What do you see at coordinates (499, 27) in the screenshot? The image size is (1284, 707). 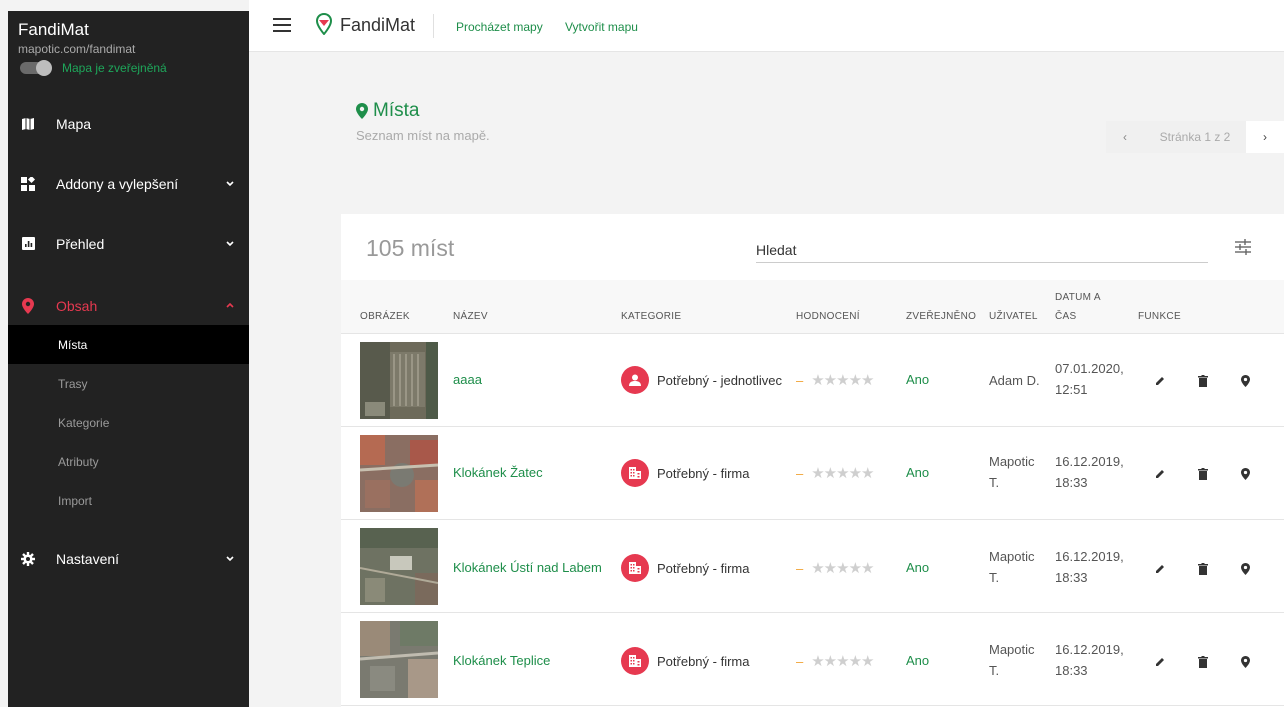 I see `browse-maps-link: Procházet mapy` at bounding box center [499, 27].